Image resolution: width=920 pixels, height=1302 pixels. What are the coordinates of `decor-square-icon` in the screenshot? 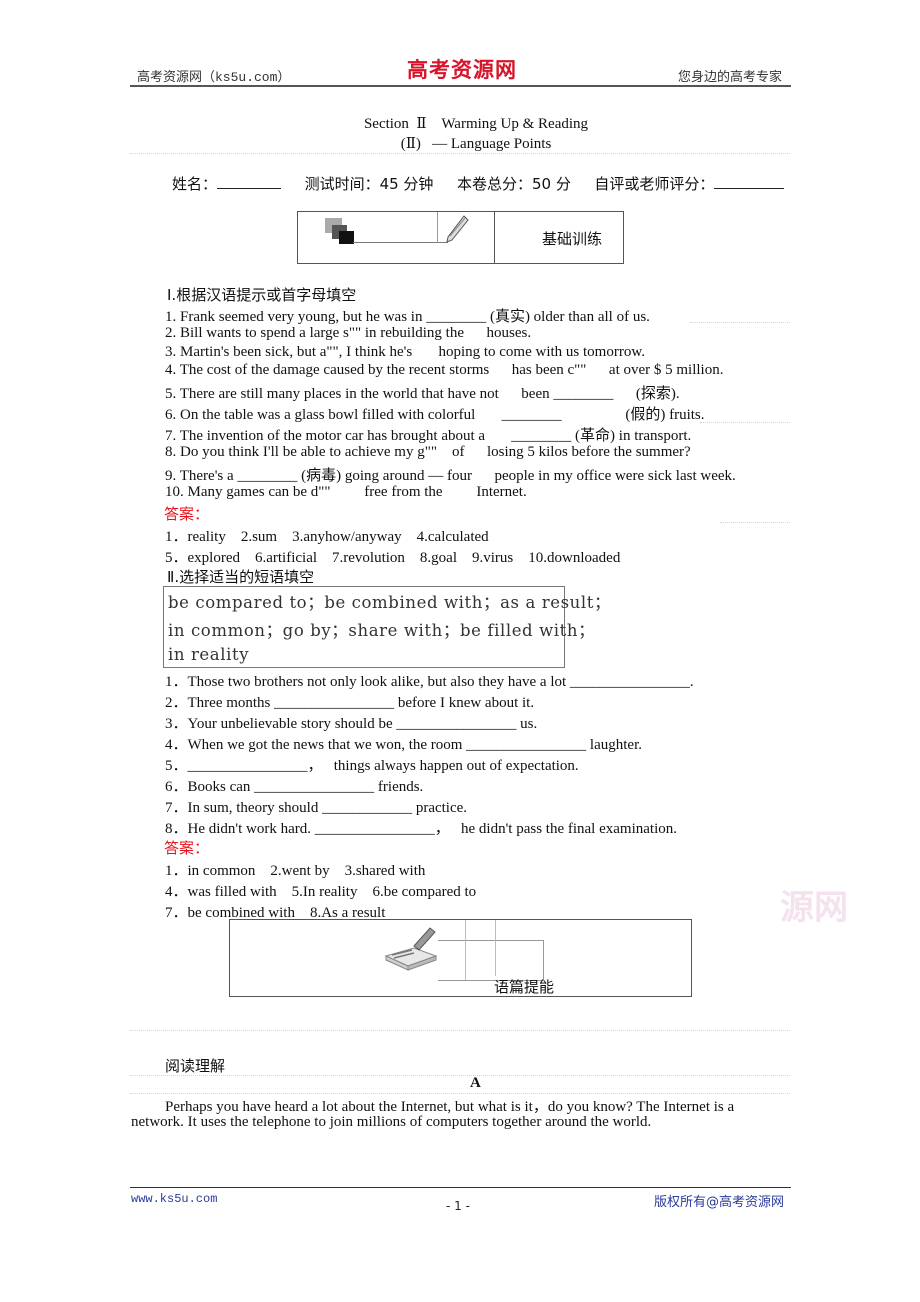 It's located at (346, 237).